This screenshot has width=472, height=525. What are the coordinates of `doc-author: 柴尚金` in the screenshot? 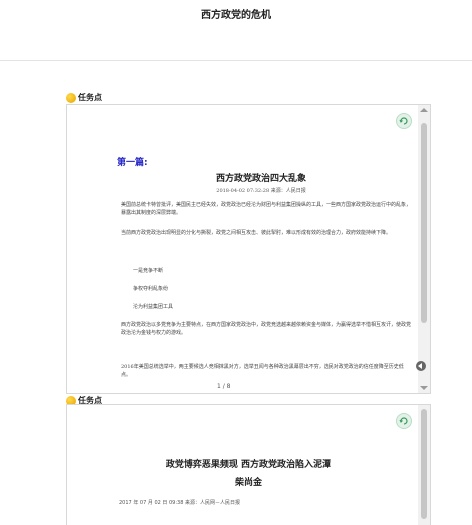 It's located at (248, 483).